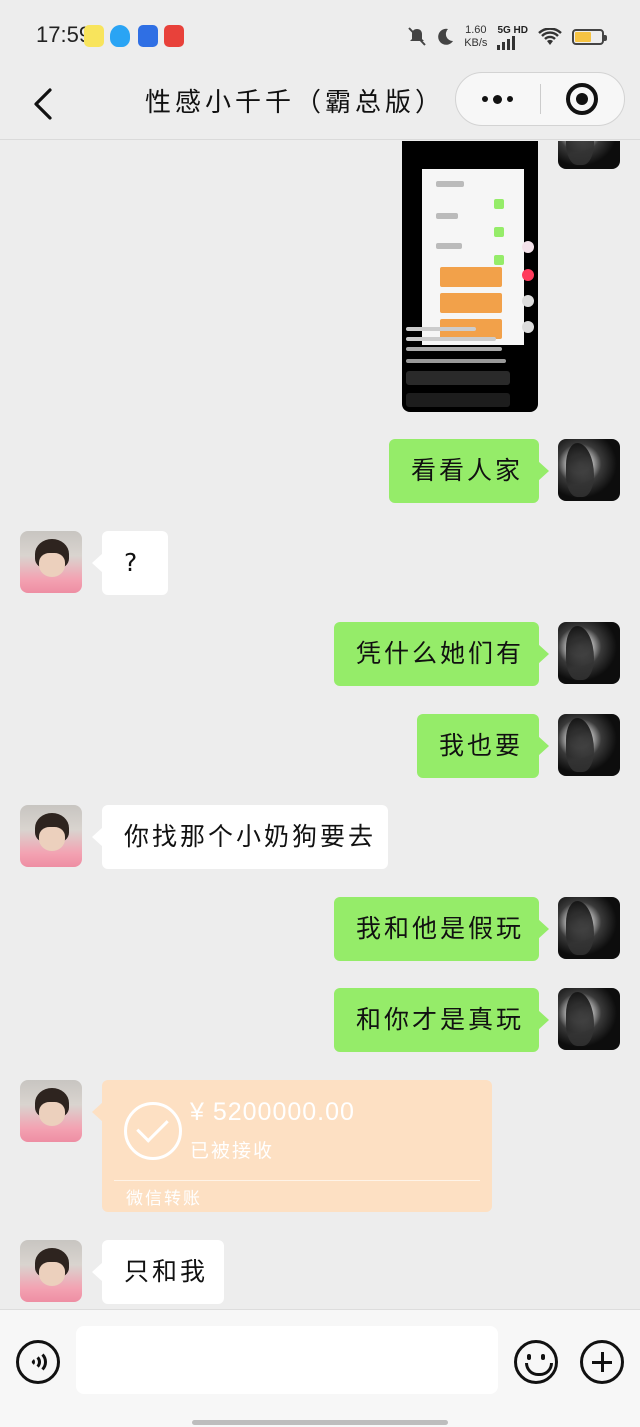 Image resolution: width=640 pixels, height=1427 pixels. What do you see at coordinates (441, 1020) in the screenshot?
I see `message-bubble-sent: 和你才是真玩` at bounding box center [441, 1020].